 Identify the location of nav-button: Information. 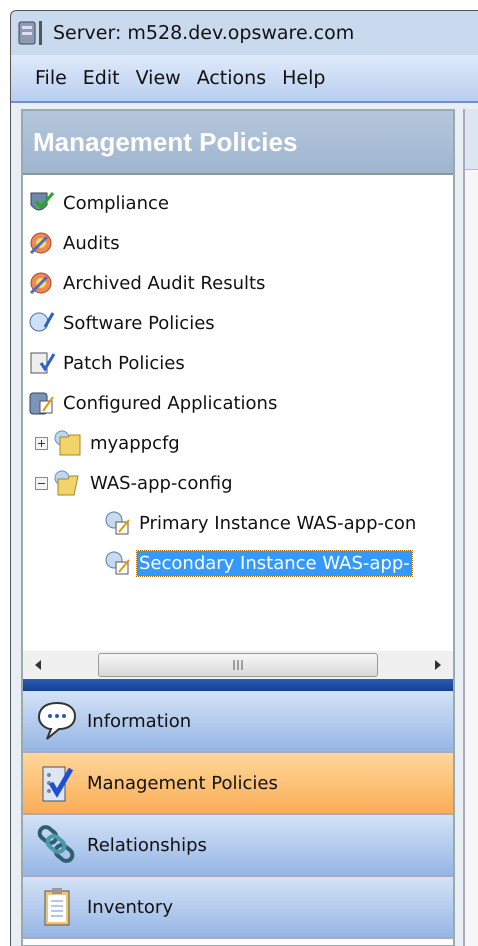
(238, 722).